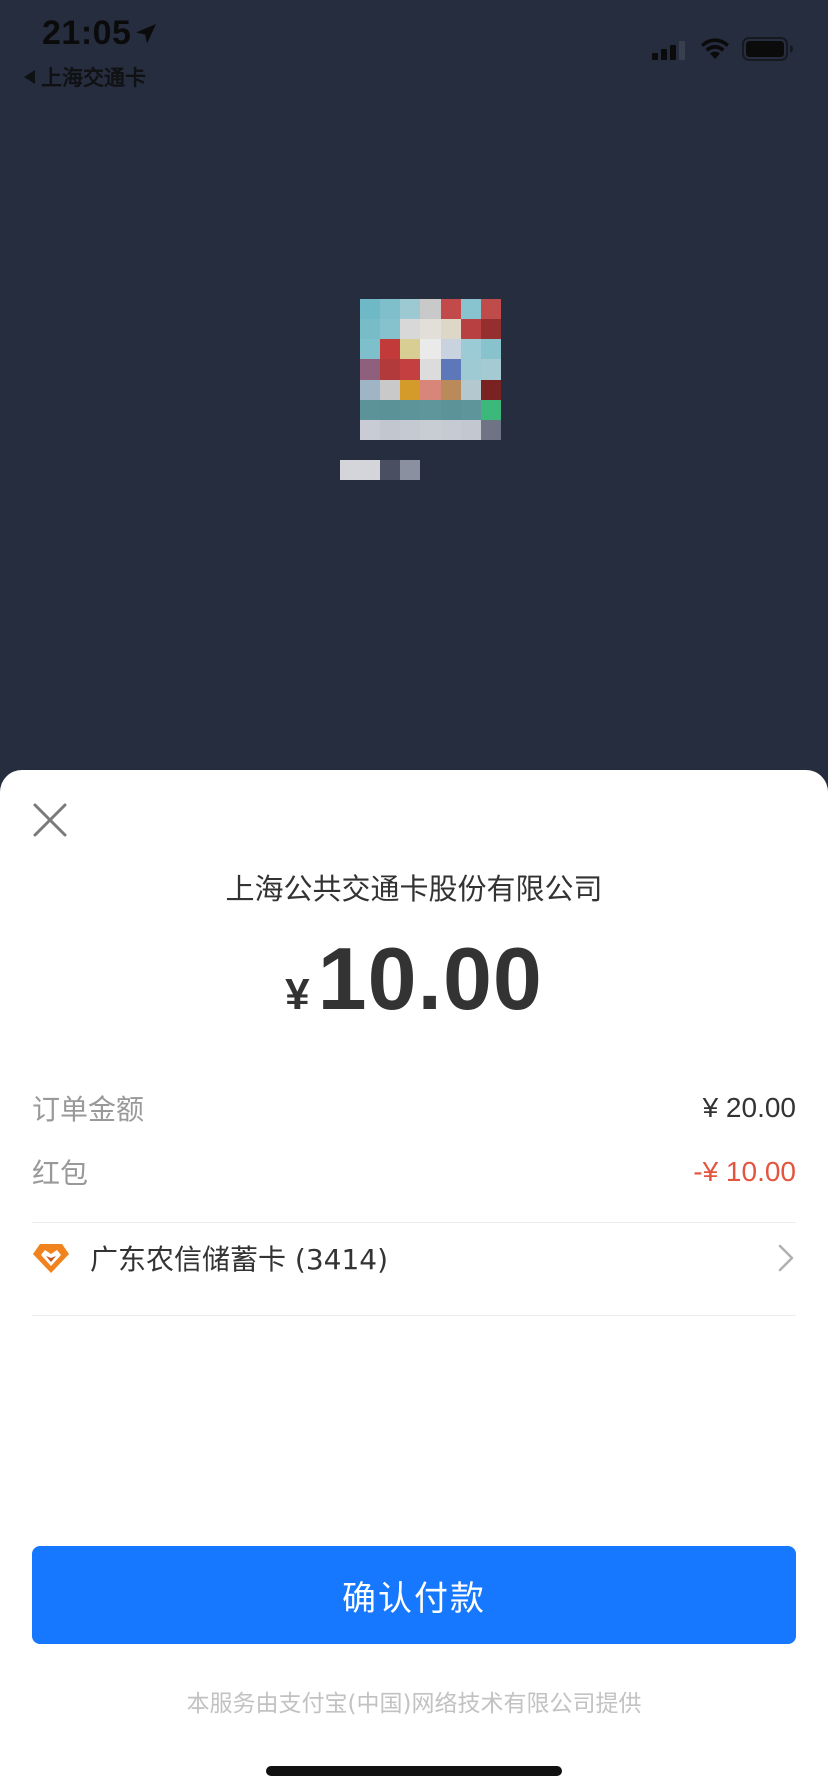  Describe the element at coordinates (767, 49) in the screenshot. I see `battery-icon` at that location.